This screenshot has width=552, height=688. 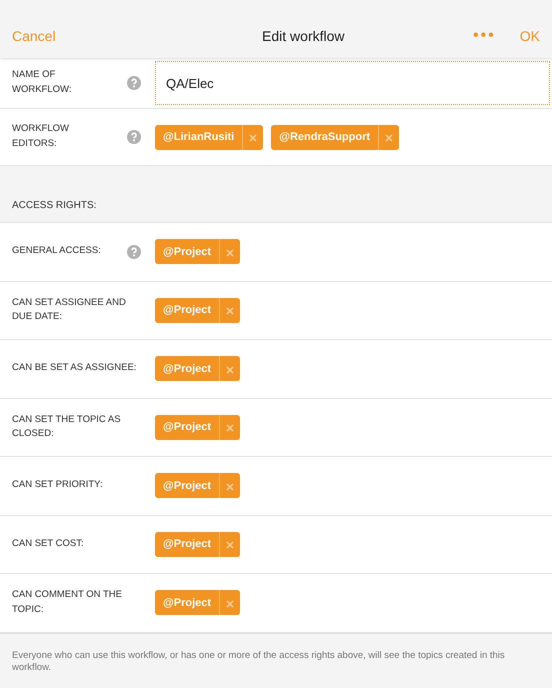 What do you see at coordinates (69, 310) in the screenshot?
I see `field-label: CAN SET ASSIGNEE AND DUE DATE:` at bounding box center [69, 310].